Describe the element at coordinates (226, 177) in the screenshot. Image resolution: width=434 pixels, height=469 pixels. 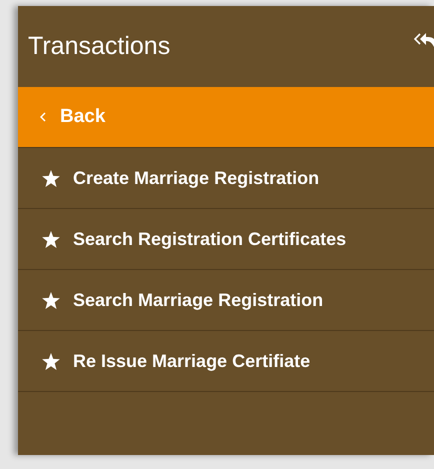
I see `menu-item: Create Marriage Registration` at that location.